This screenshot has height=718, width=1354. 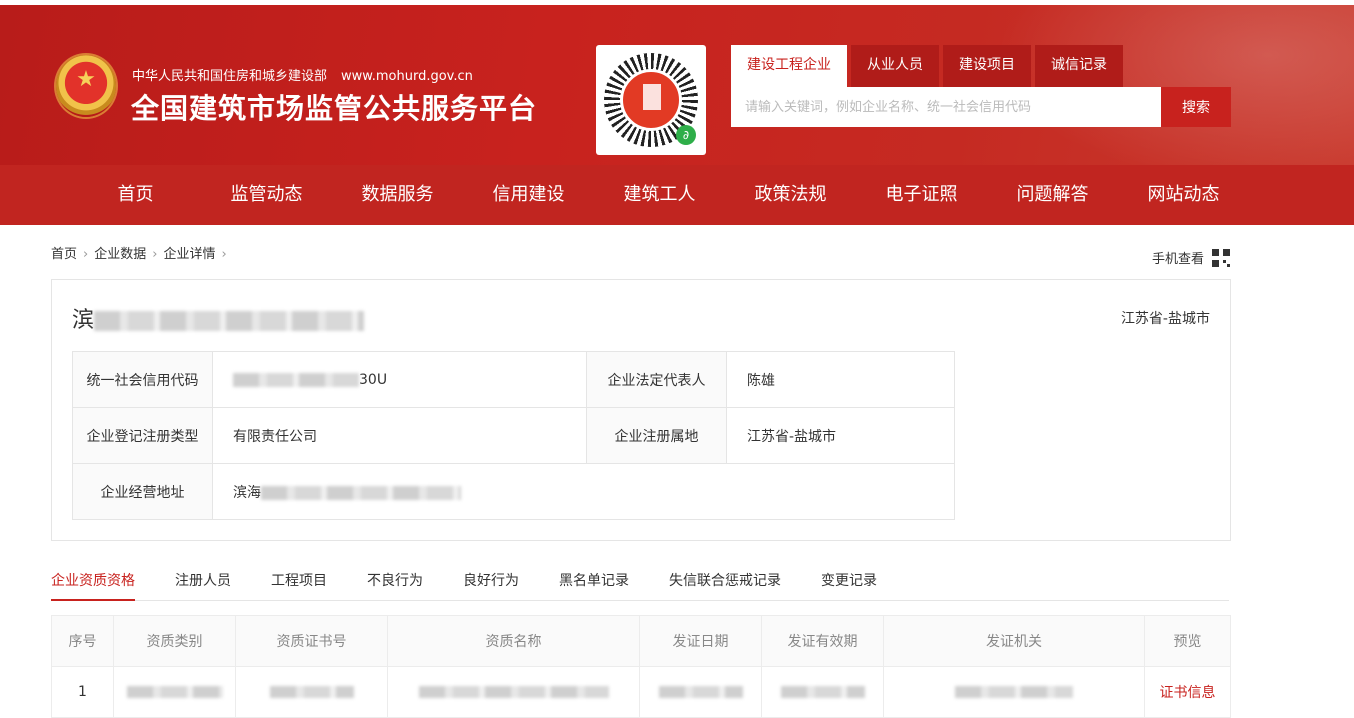 What do you see at coordinates (82, 641) in the screenshot?
I see `column-header-index: 序号` at bounding box center [82, 641].